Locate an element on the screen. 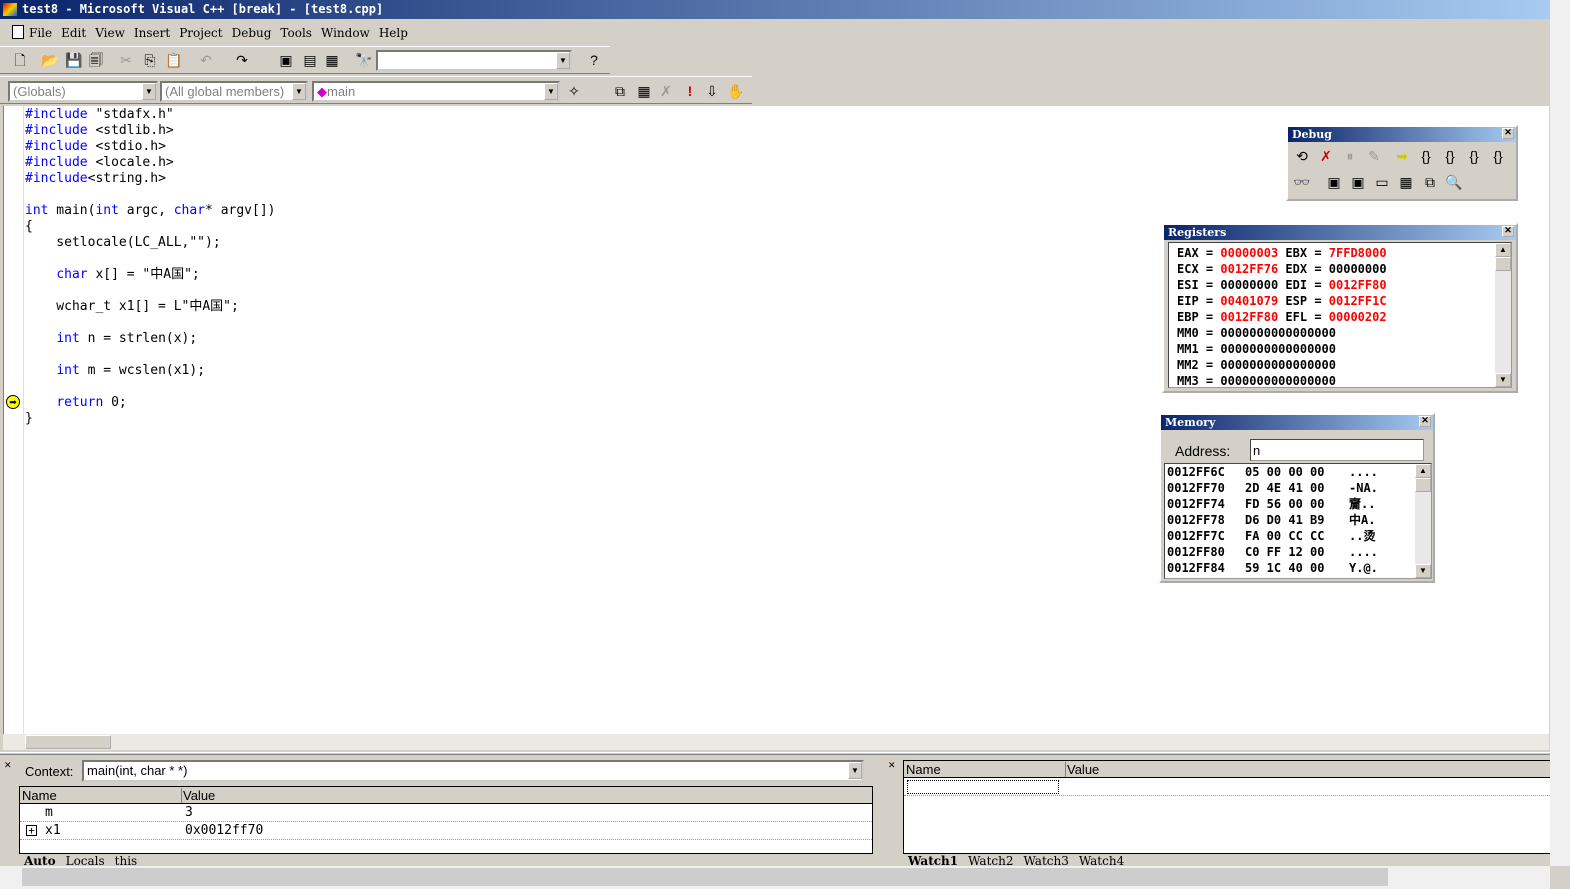 This screenshot has height=889, width=1570. document-icon is located at coordinates (18, 32).